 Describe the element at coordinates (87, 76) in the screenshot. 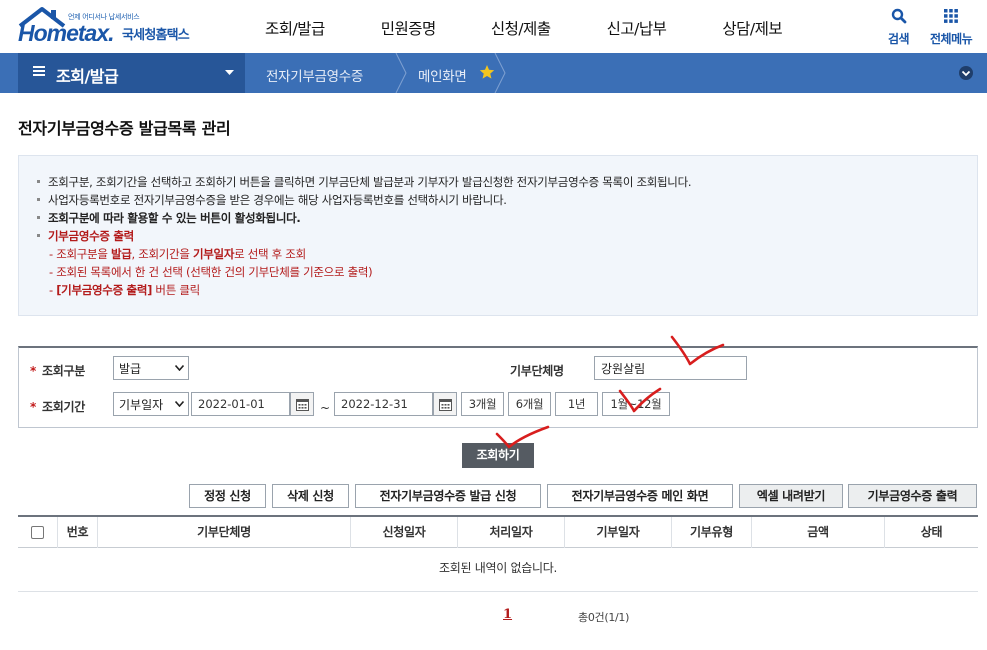

I see `breadcrumb-section-label: 조회/발급` at that location.